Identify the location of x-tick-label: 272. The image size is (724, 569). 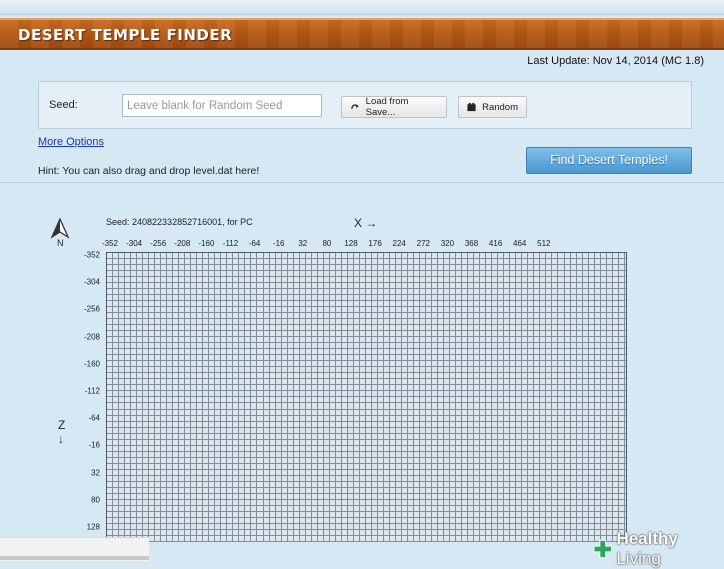
(423, 243).